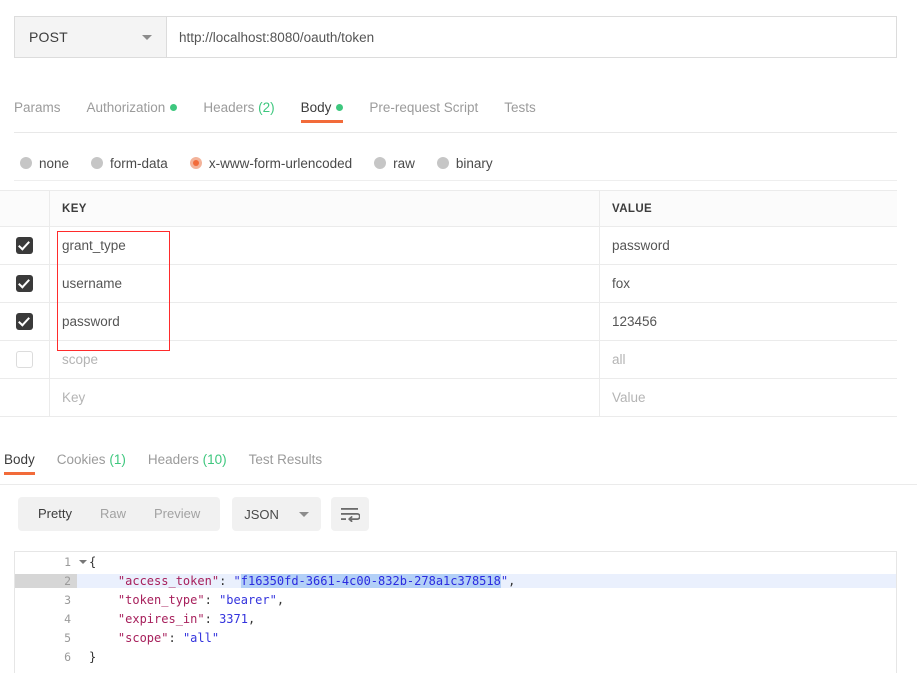 The image size is (917, 673). I want to click on body-type-none: none, so click(44, 163).